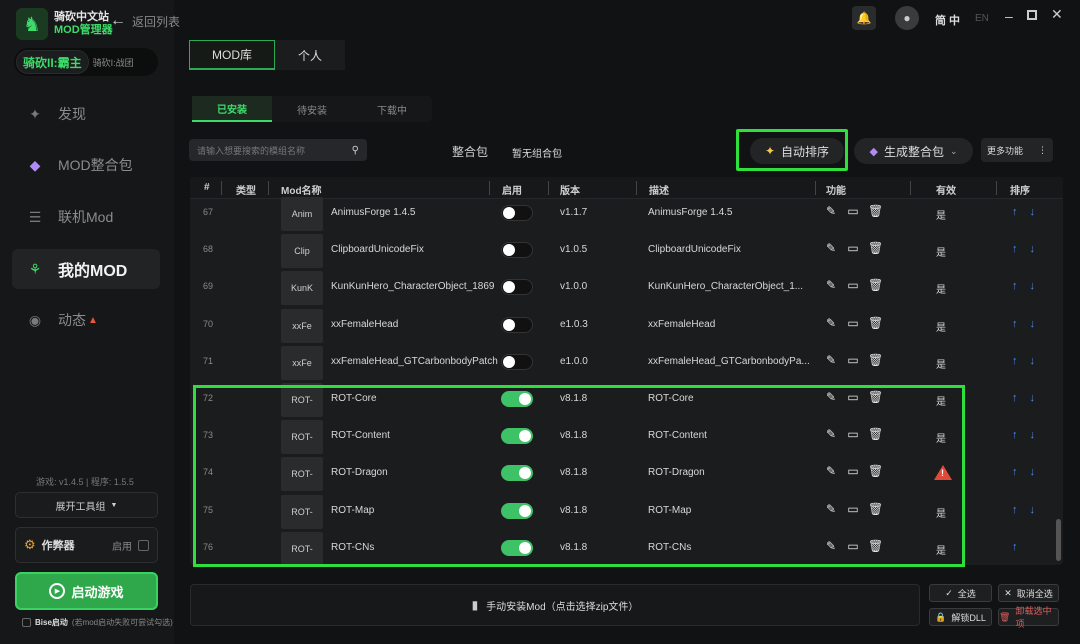  Describe the element at coordinates (114, 505) in the screenshot. I see `caret-down-icon: ▼` at that location.